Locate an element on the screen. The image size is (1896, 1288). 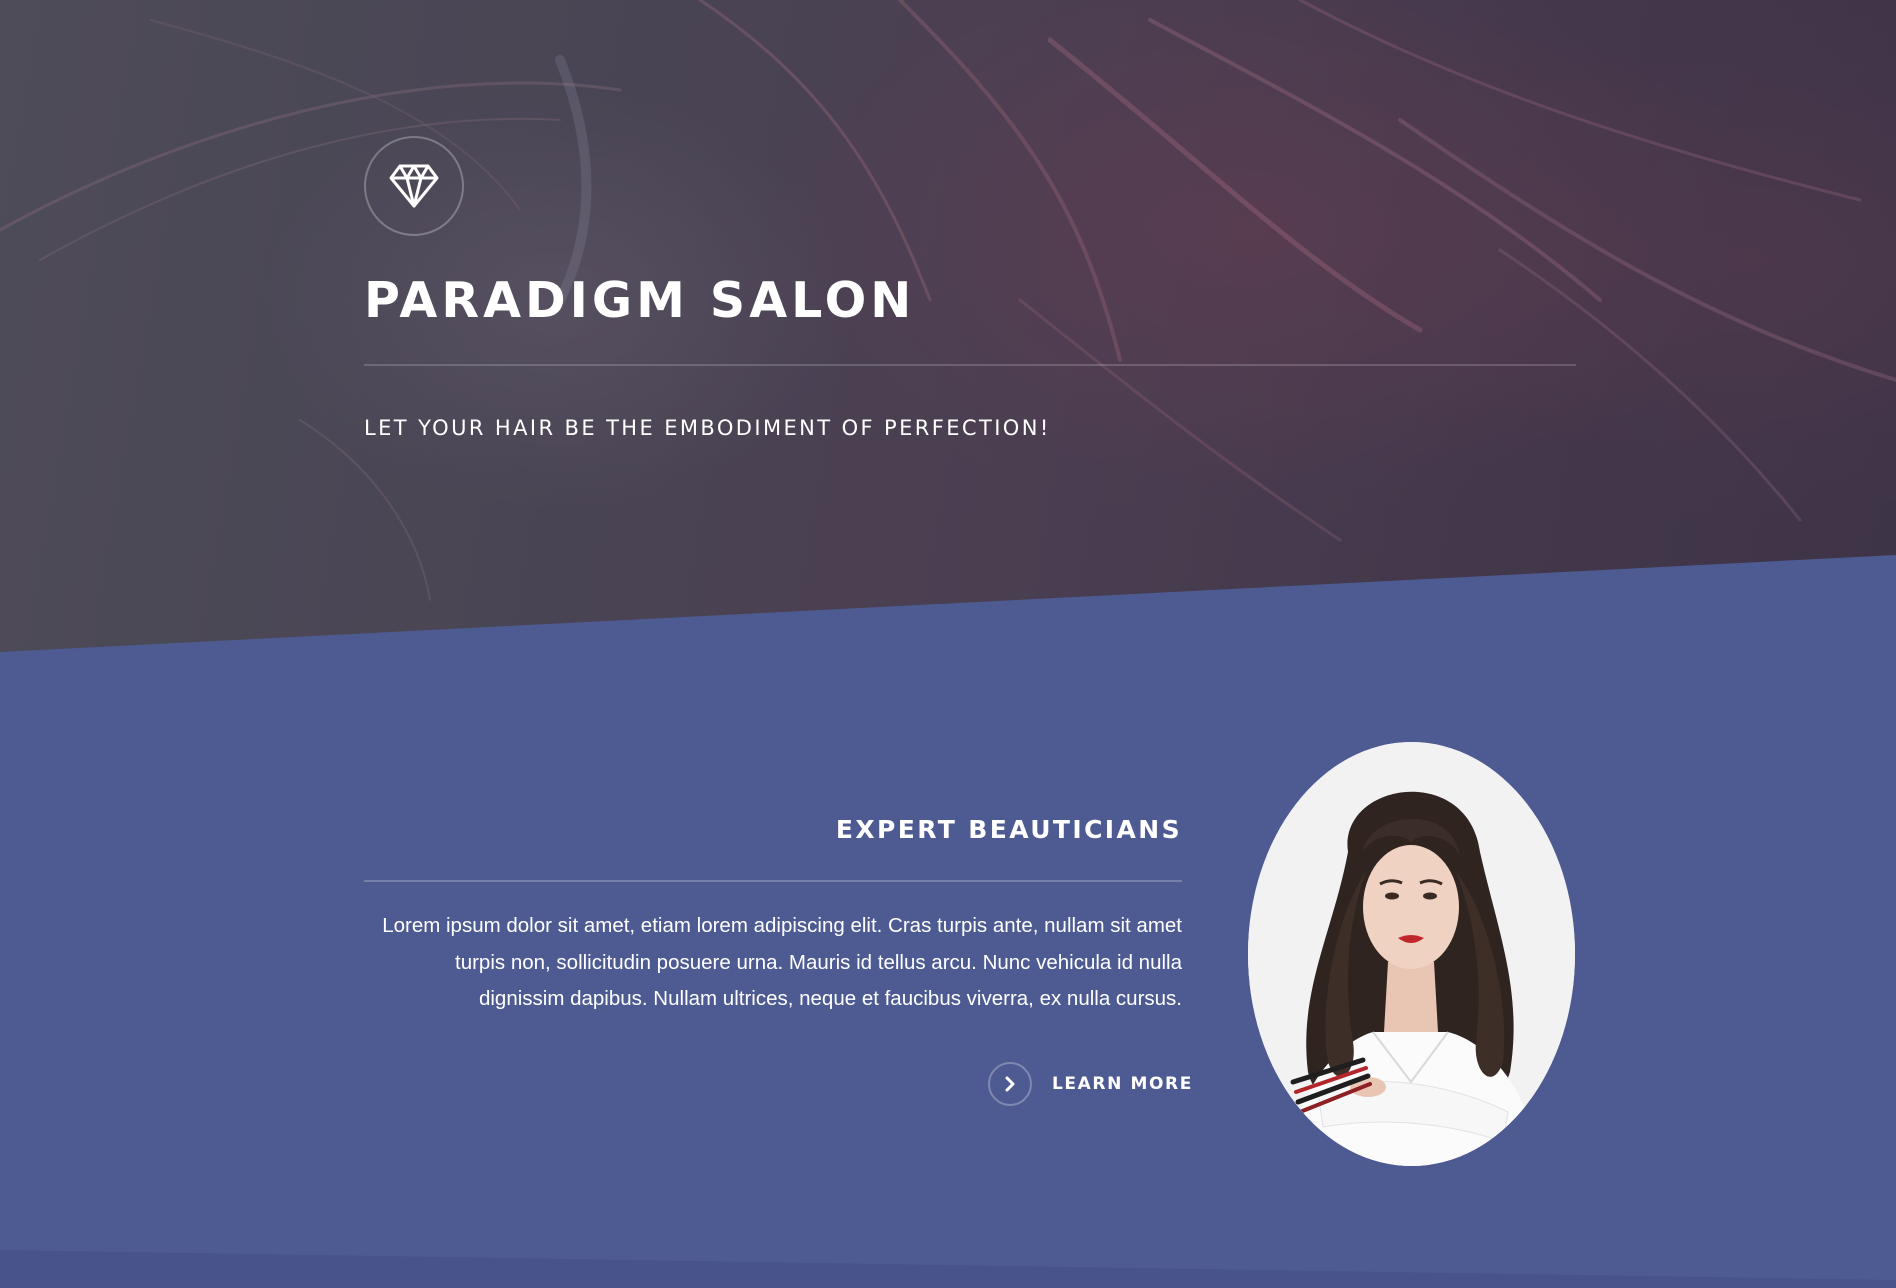
beautician-portrait is located at coordinates (1411, 954).